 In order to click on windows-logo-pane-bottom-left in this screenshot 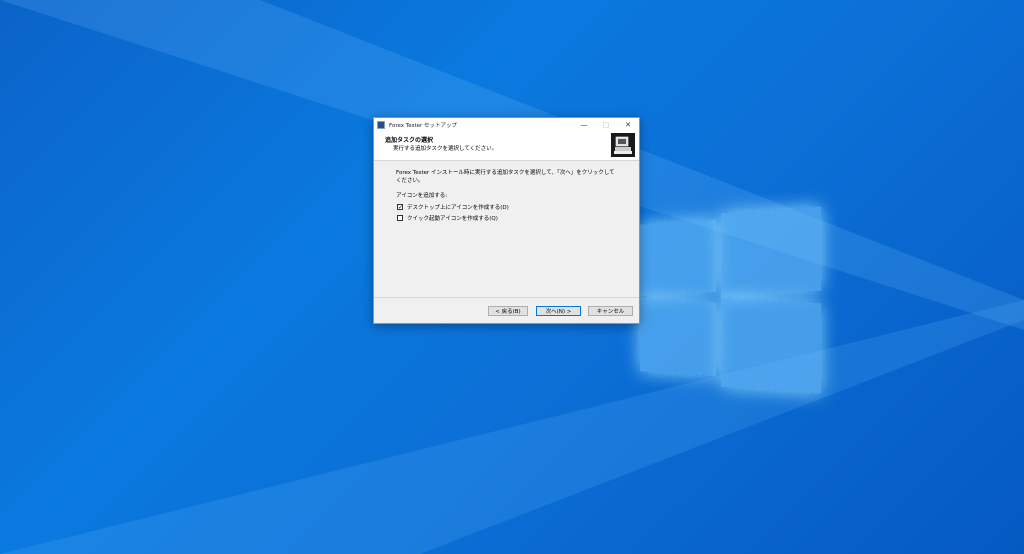, I will do `click(678, 337)`.